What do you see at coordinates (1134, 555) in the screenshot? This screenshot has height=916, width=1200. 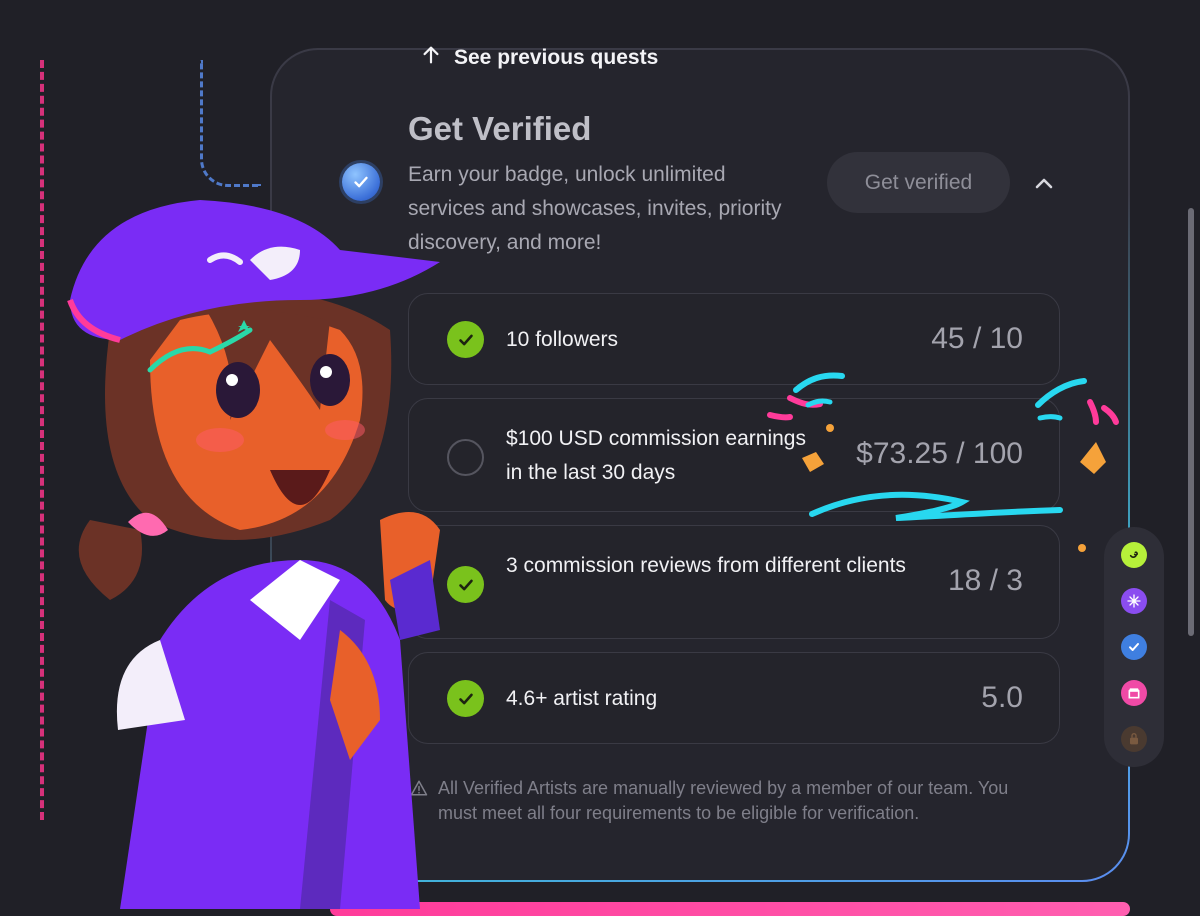 I see `quest-lime-icon` at bounding box center [1134, 555].